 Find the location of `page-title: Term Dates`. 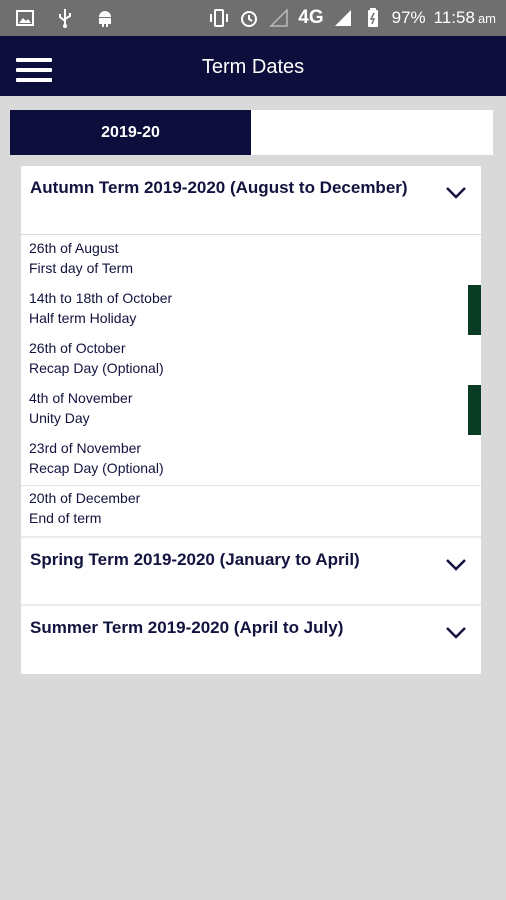

page-title: Term Dates is located at coordinates (253, 67).